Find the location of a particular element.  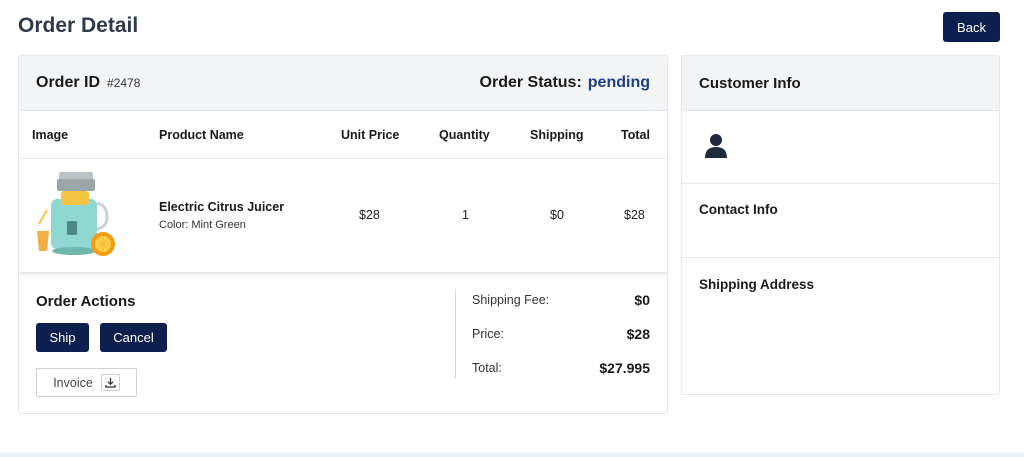

column-header-unit-price: Unit Price is located at coordinates (370, 135).